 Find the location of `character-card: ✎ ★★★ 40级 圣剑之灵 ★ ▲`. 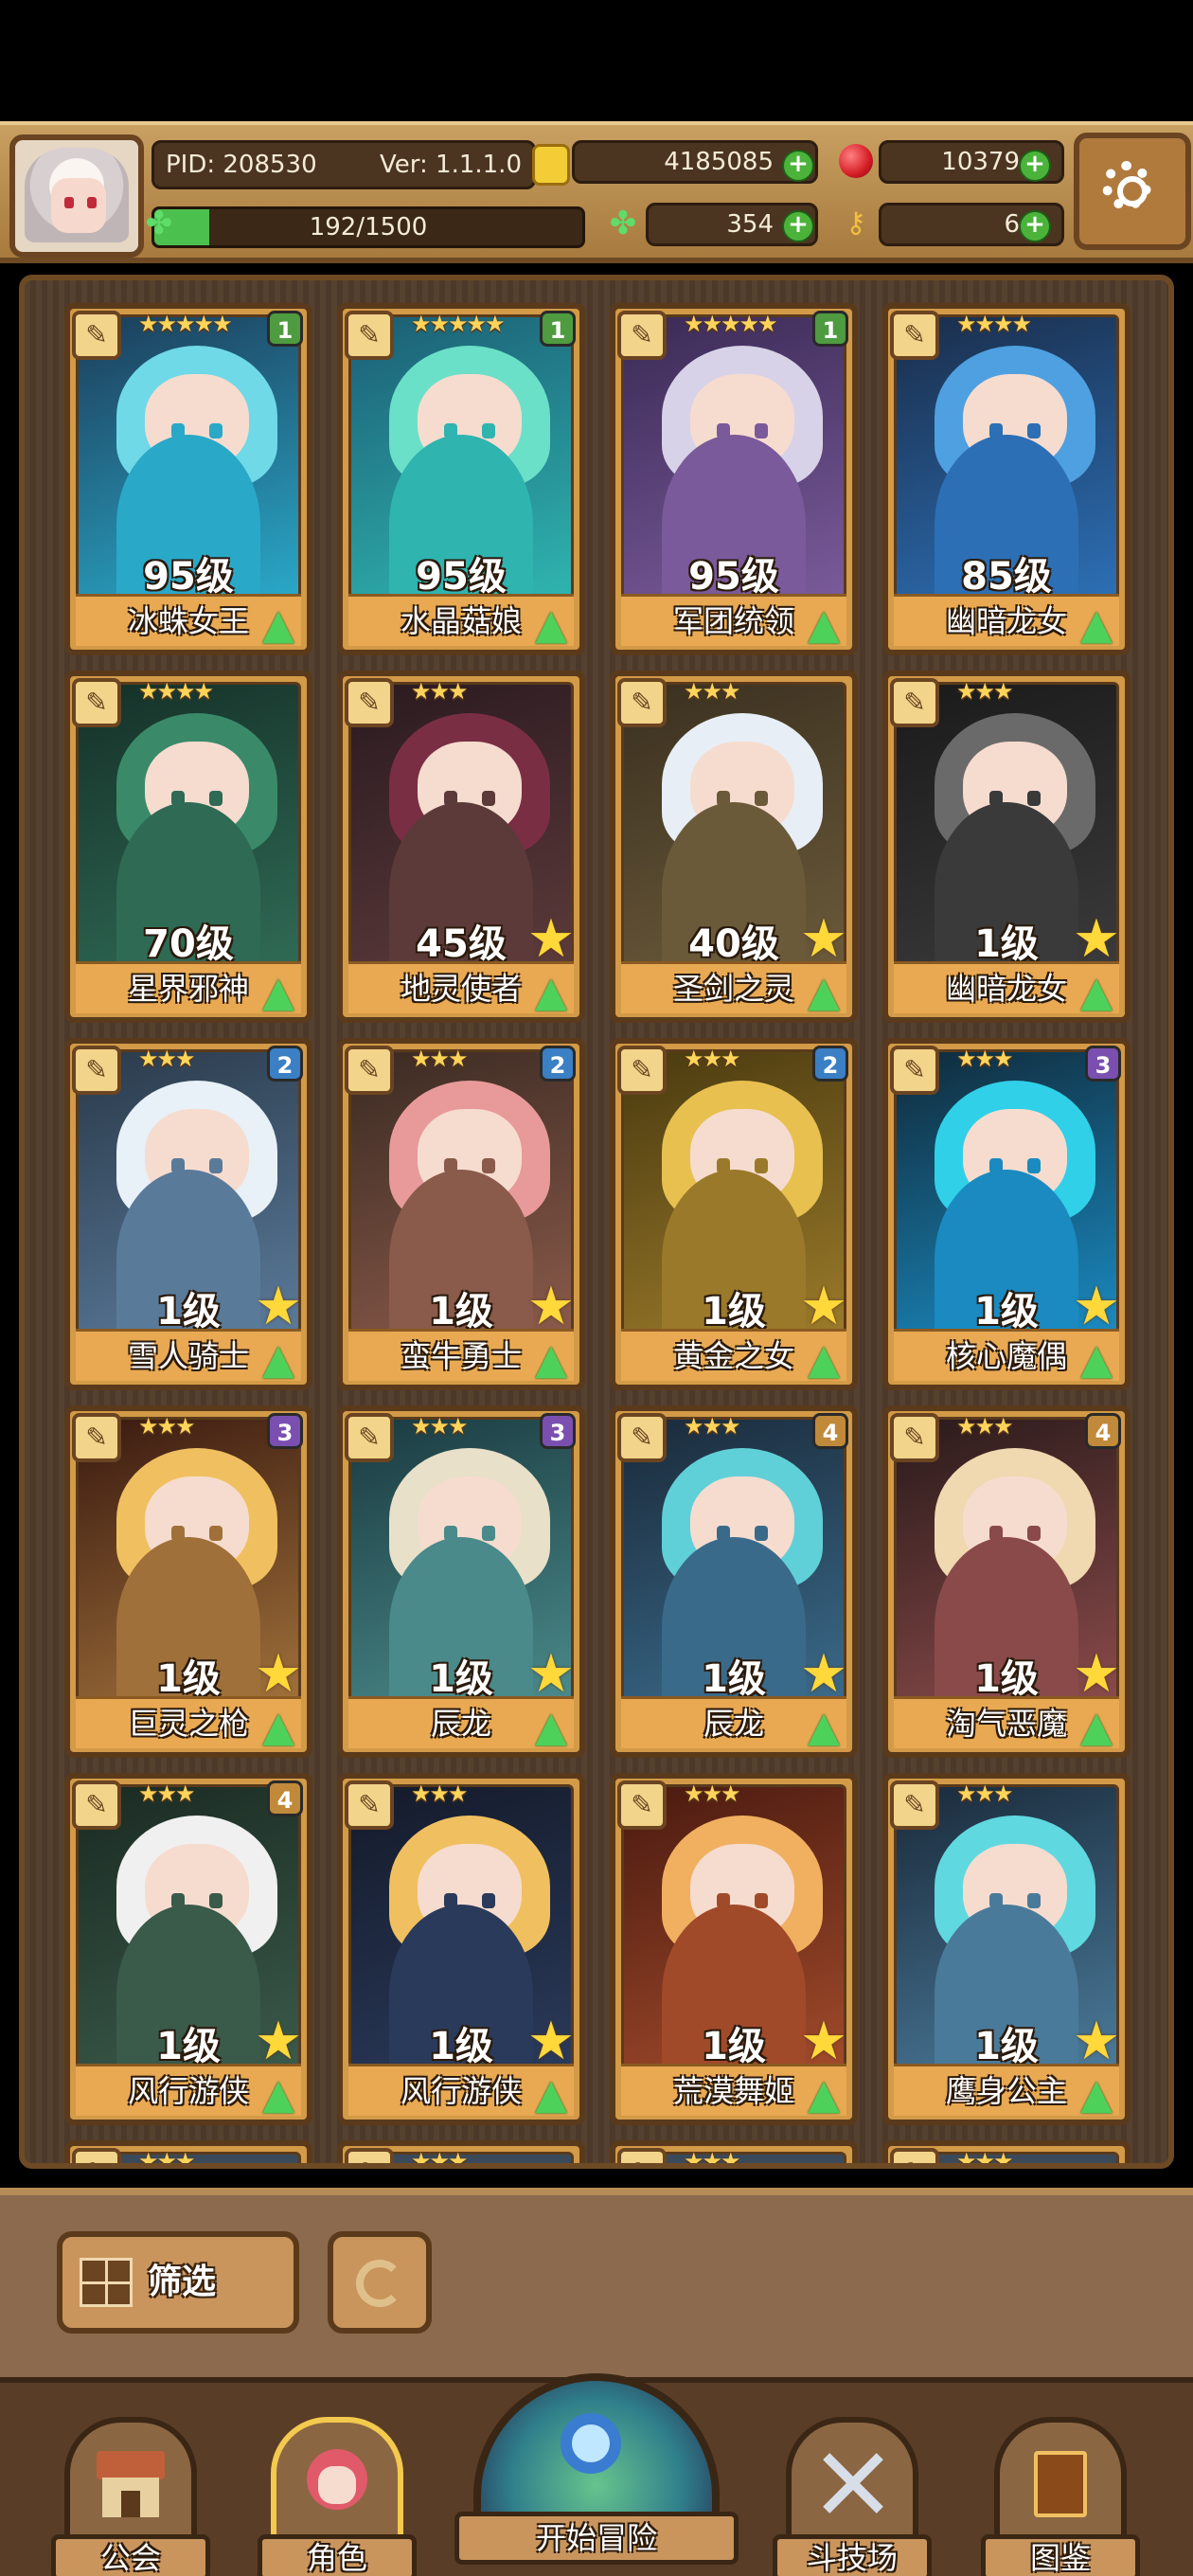

character-card: ✎ ★★★ 40级 圣剑之灵 ★ ▲ is located at coordinates (734, 847).